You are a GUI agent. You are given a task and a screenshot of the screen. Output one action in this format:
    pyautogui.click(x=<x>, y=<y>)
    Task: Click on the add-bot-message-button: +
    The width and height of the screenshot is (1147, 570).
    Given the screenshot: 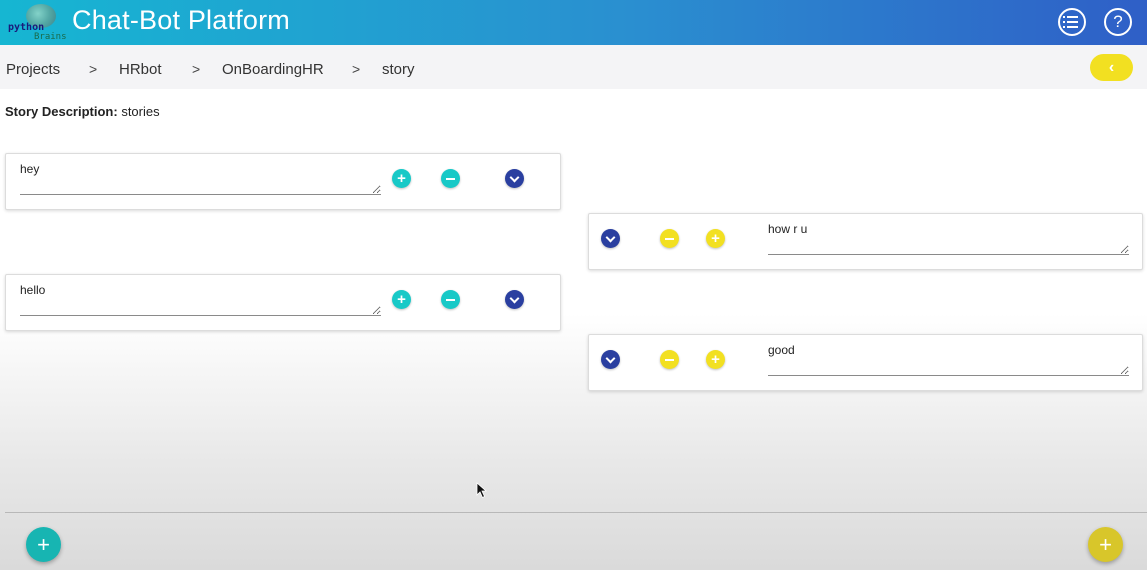 What is the action you would take?
    pyautogui.click(x=1105, y=544)
    